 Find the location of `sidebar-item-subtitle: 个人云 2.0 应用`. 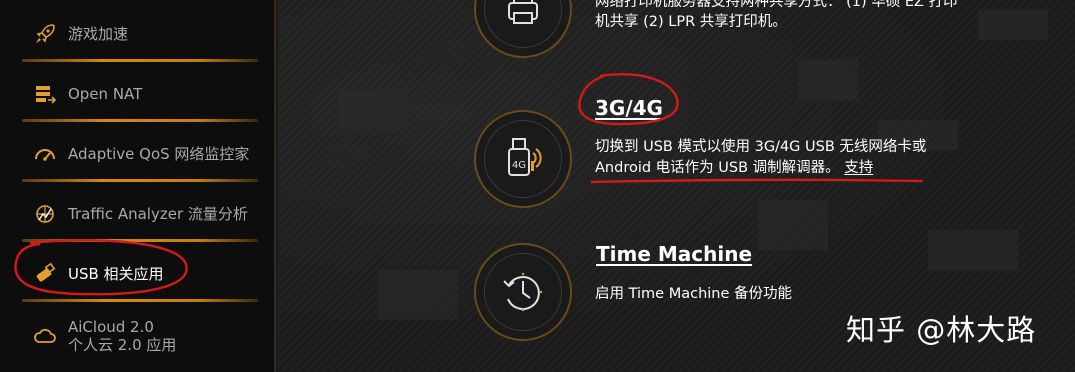

sidebar-item-subtitle: 个人云 2.0 应用 is located at coordinates (122, 345).